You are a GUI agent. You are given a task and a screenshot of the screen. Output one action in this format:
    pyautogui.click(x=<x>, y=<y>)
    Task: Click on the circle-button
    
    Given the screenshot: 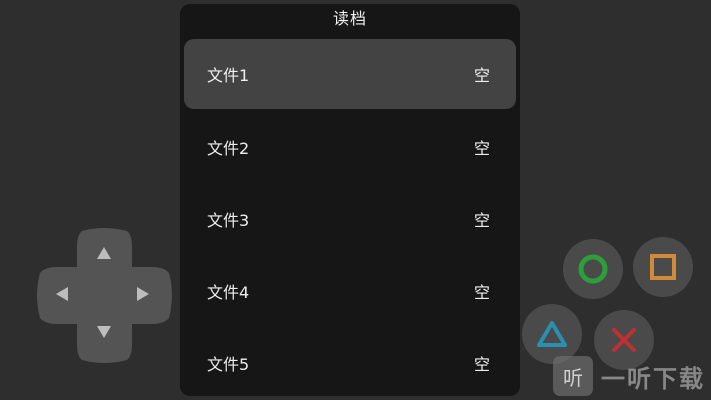 What is the action you would take?
    pyautogui.click(x=593, y=269)
    